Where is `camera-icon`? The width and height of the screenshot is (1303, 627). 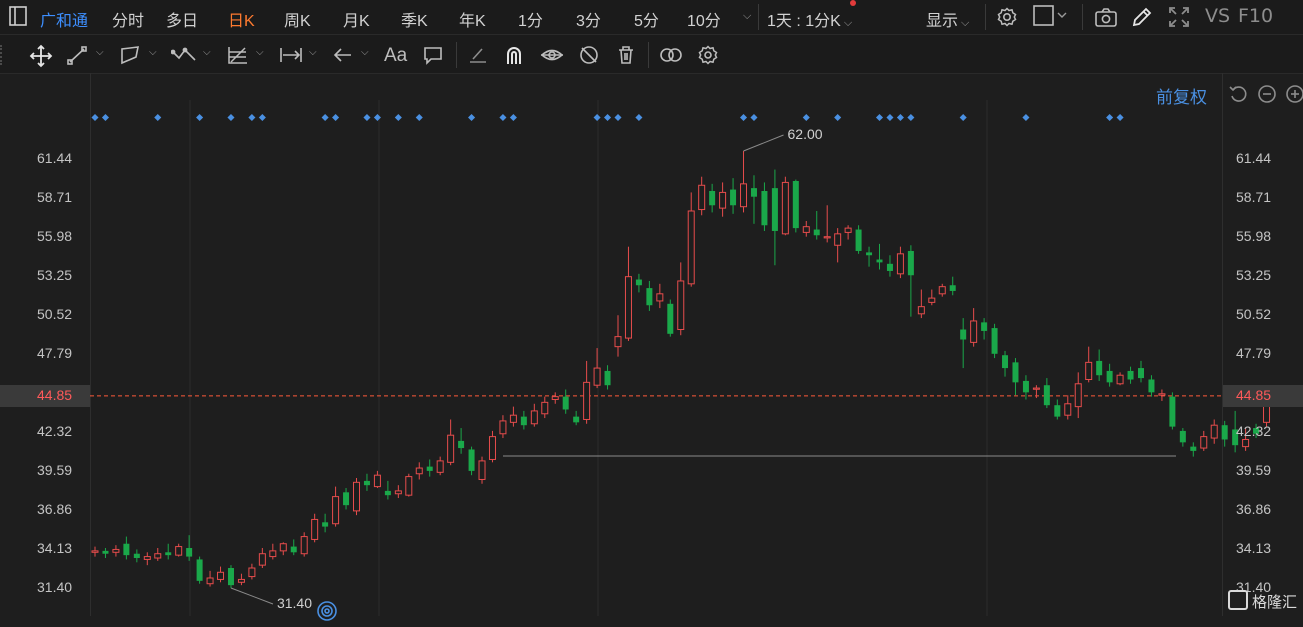 camera-icon is located at coordinates (1106, 19).